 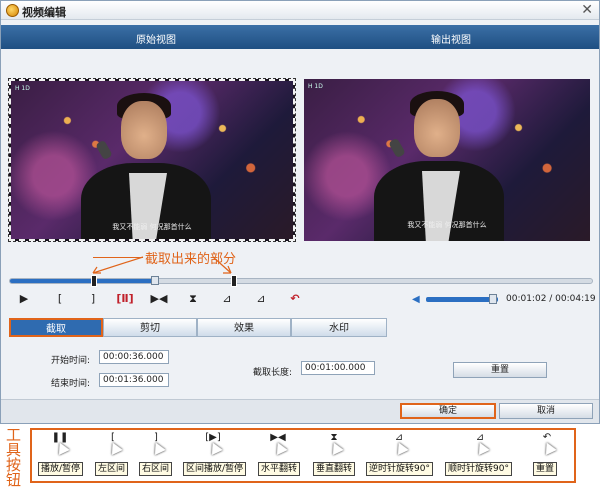 I want to click on tab-effects: 效果, so click(x=244, y=327).